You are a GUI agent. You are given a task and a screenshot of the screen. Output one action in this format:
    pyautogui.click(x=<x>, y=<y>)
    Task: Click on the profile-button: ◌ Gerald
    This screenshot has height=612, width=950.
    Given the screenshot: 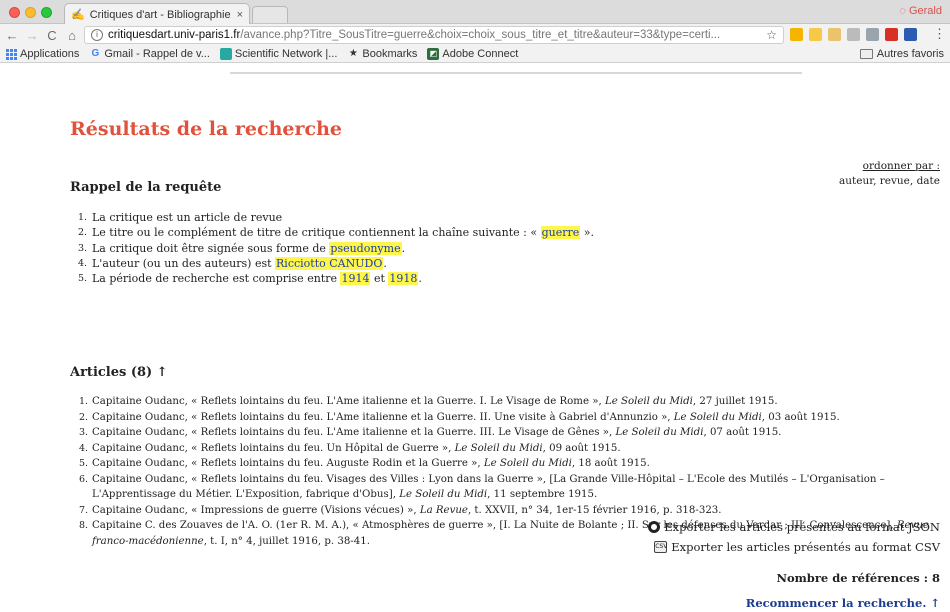 What is the action you would take?
    pyautogui.click(x=920, y=11)
    